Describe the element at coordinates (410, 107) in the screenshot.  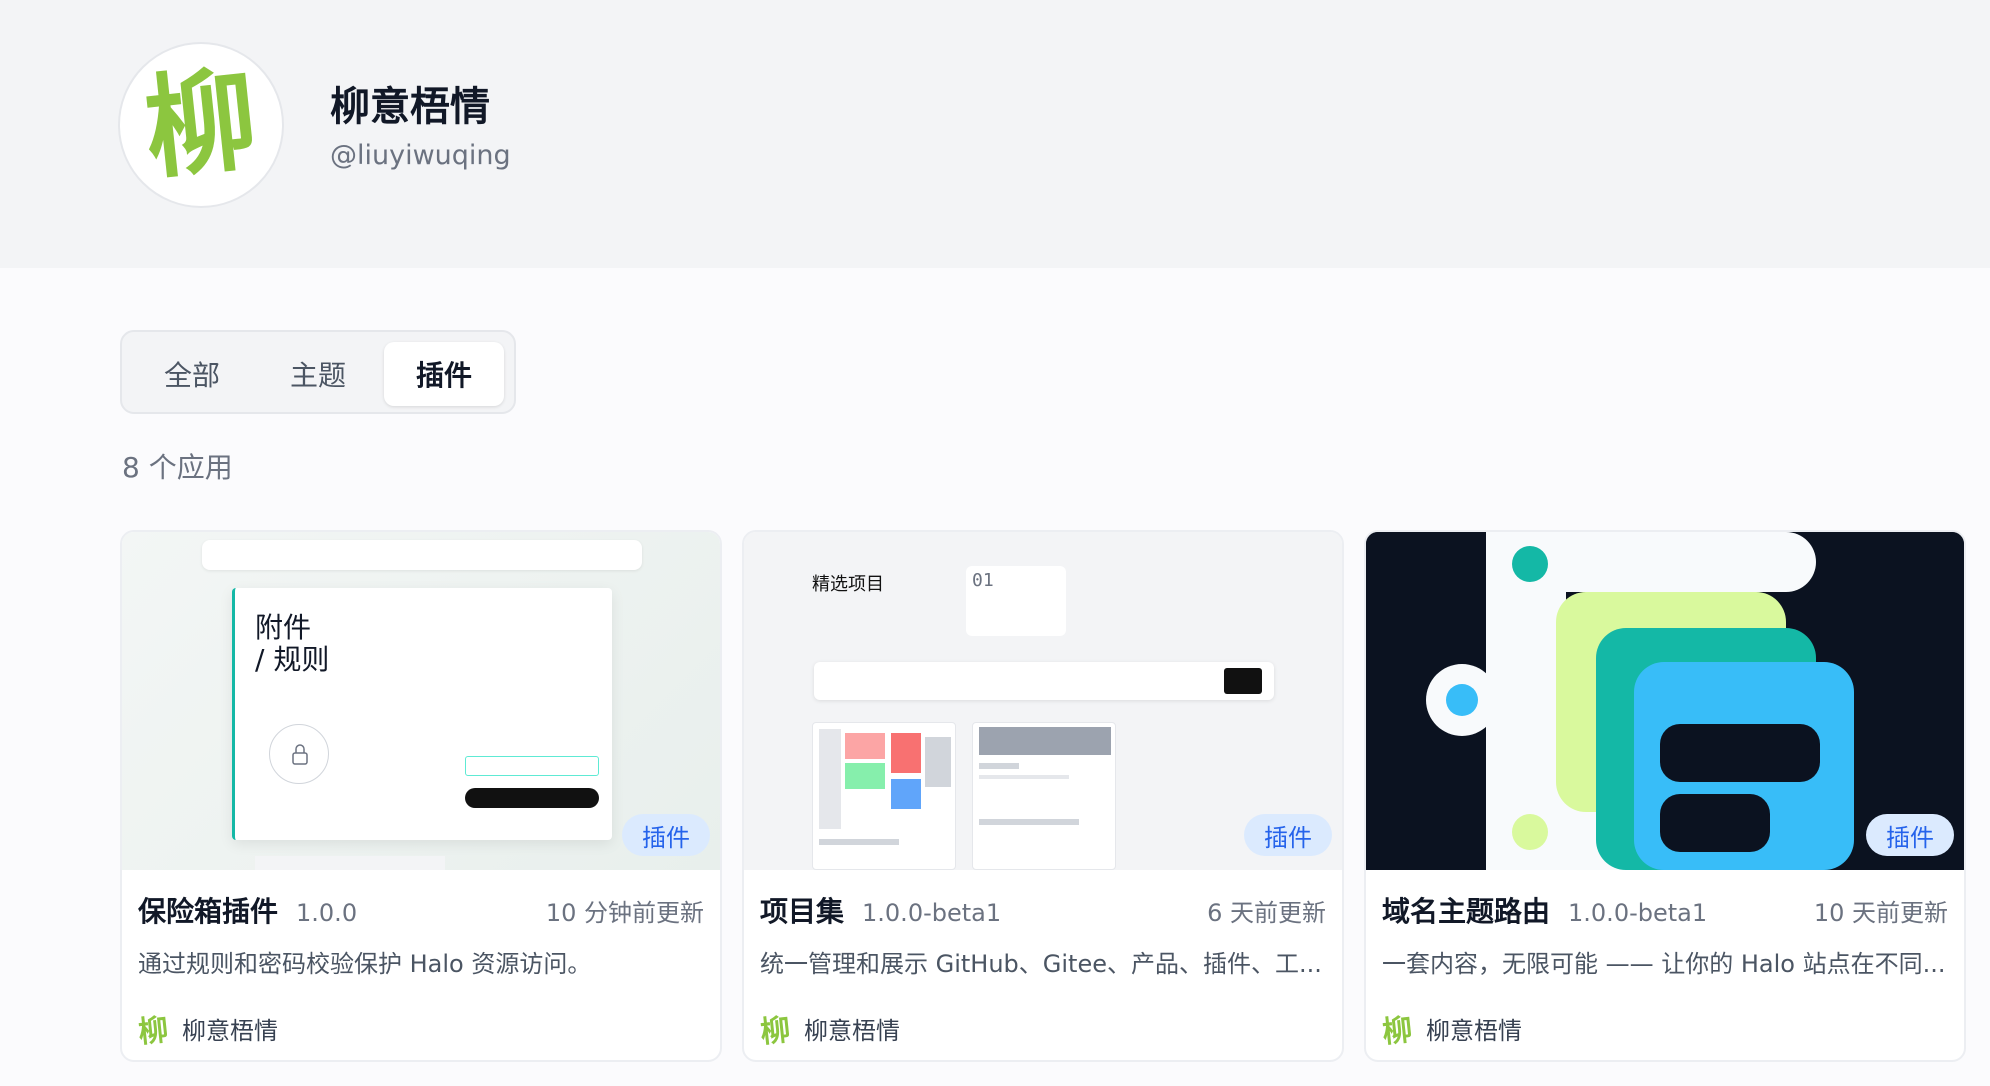
I see `profile-name: 柳意梧情` at that location.